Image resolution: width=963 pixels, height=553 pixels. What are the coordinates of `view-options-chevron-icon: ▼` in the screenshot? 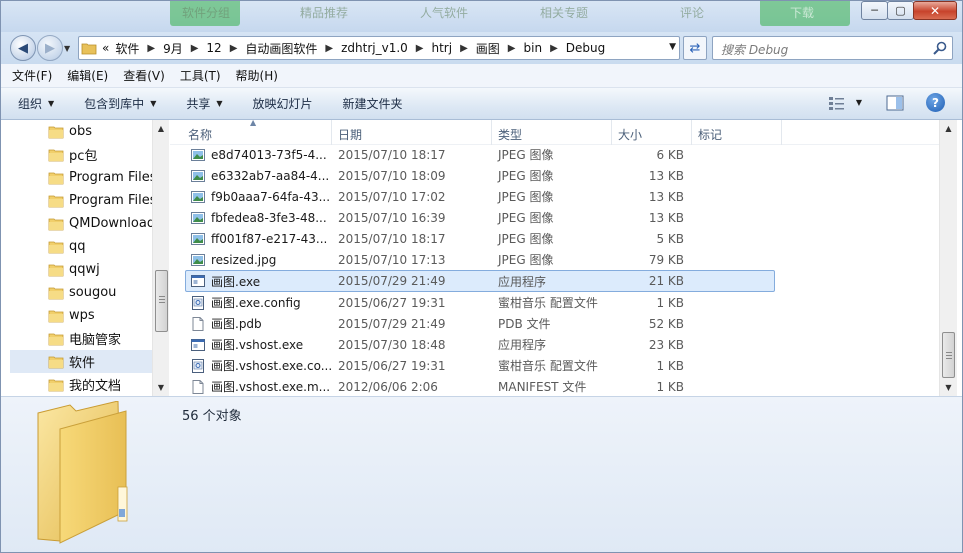 It's located at (859, 102).